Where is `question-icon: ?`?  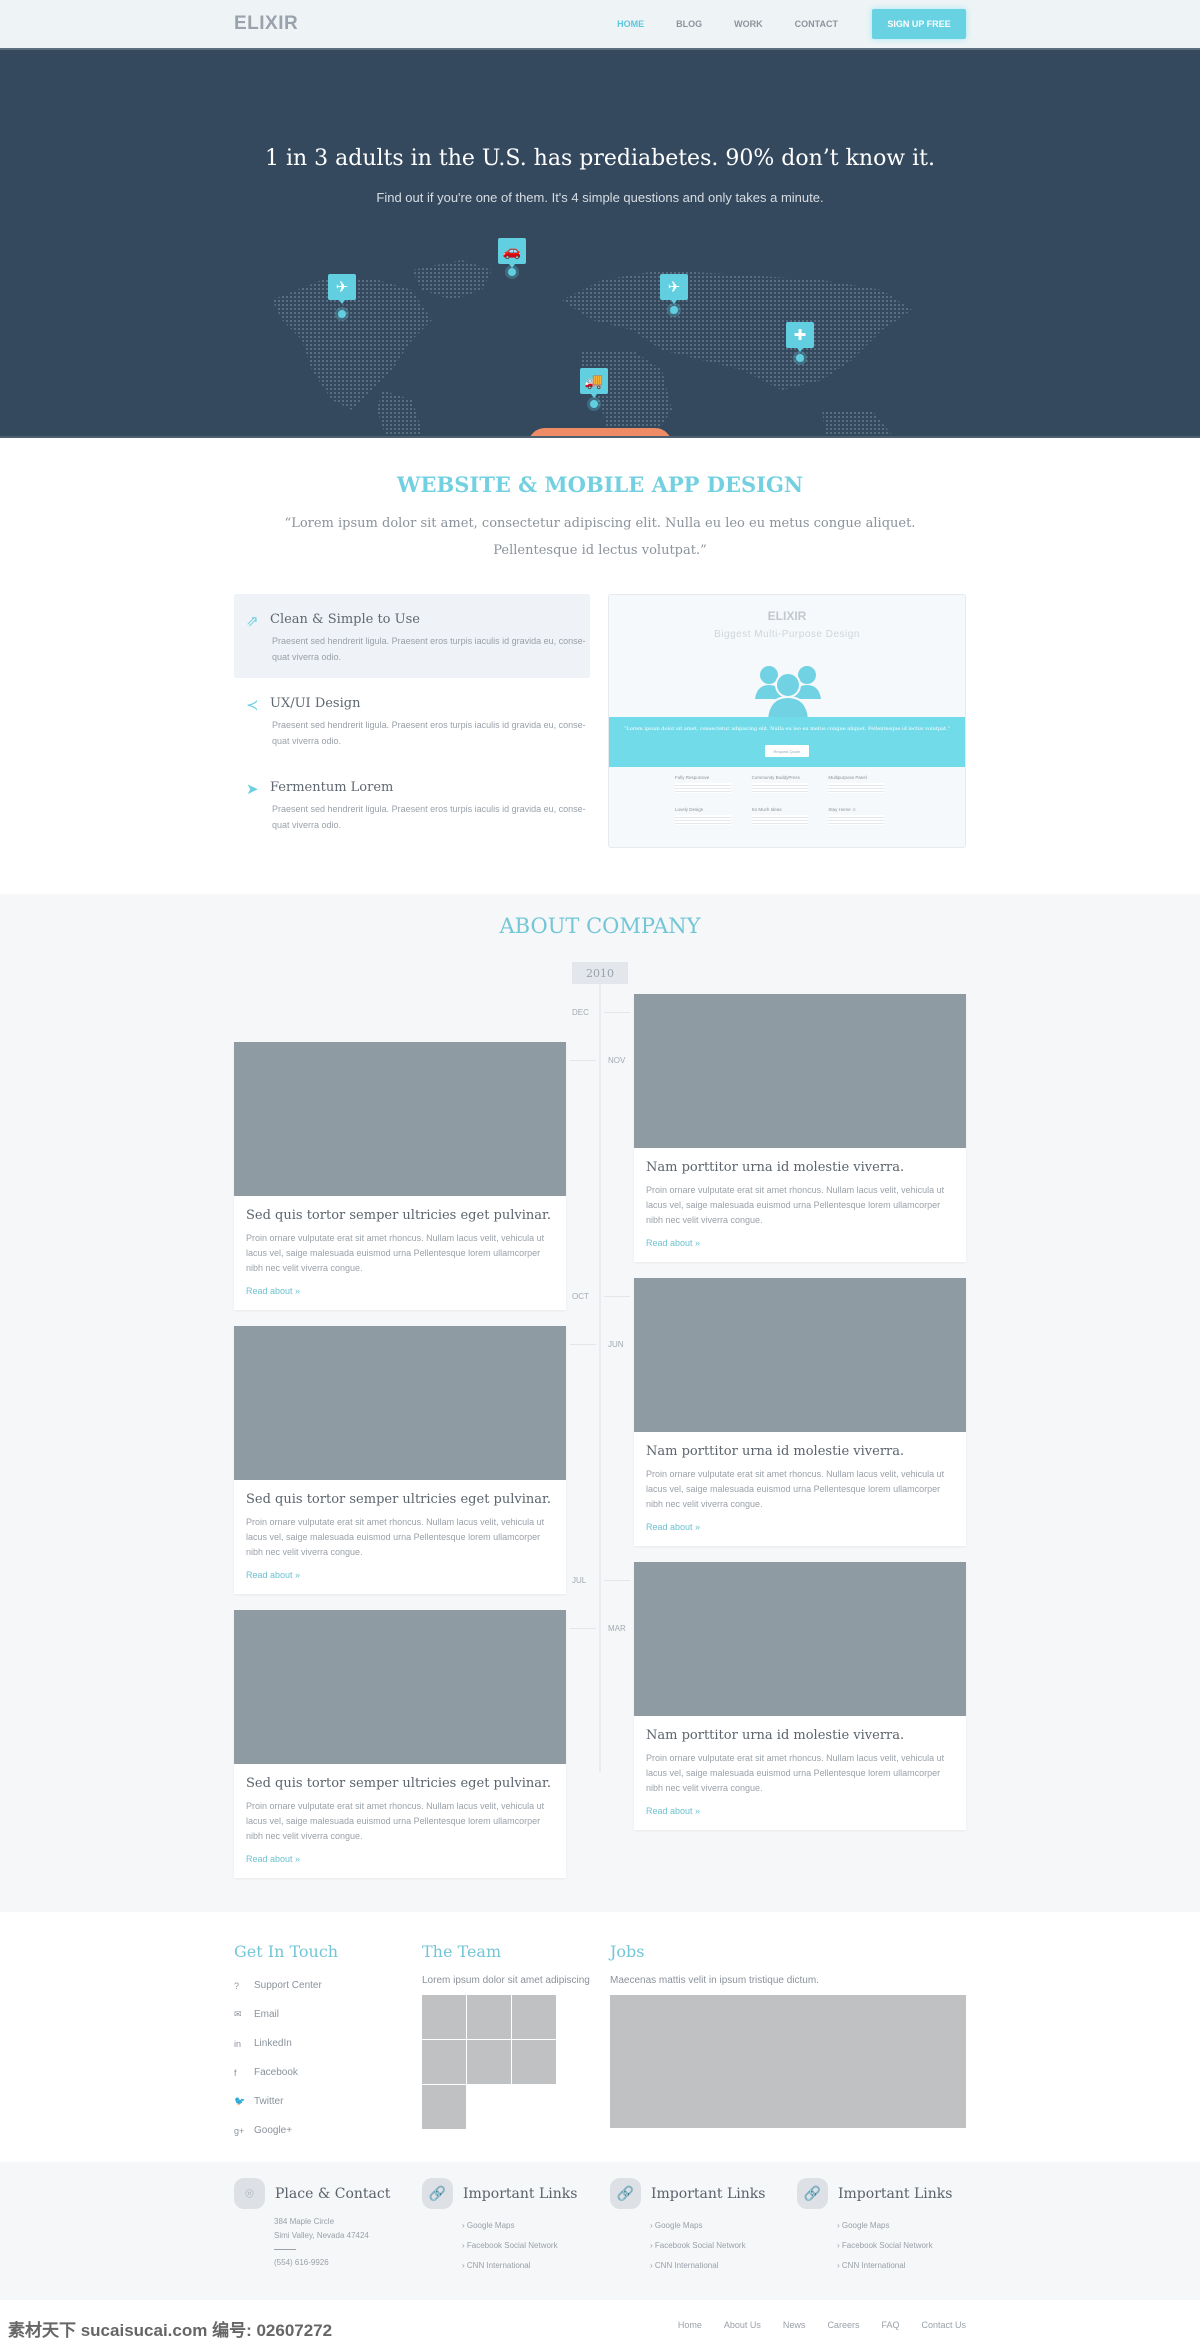
question-icon: ? is located at coordinates (237, 1985).